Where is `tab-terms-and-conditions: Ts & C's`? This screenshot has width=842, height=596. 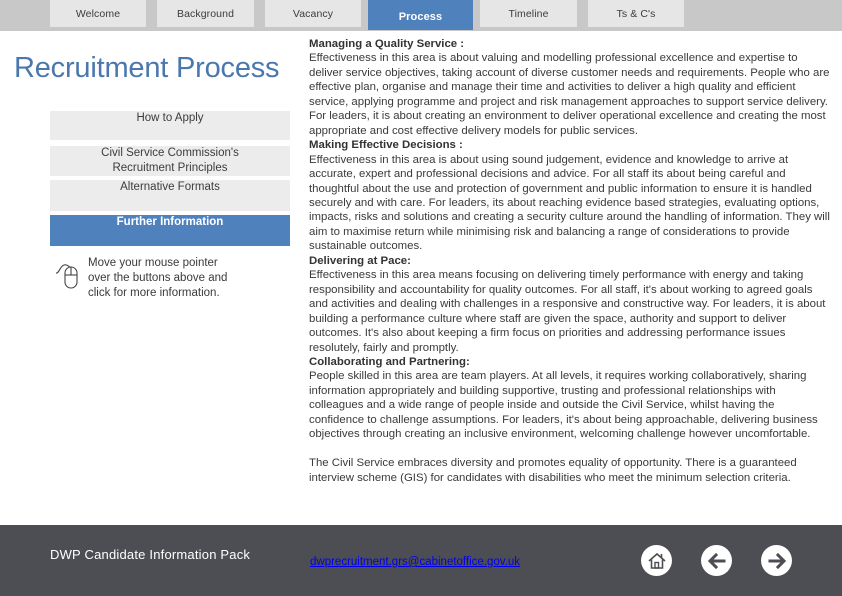 tab-terms-and-conditions: Ts & C's is located at coordinates (636, 13).